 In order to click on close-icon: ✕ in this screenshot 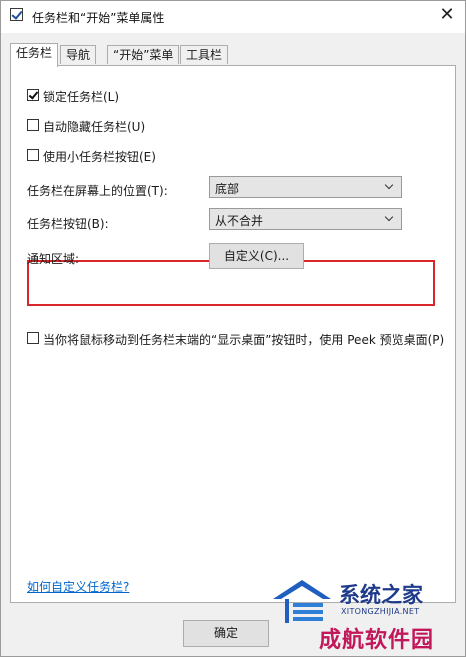, I will do `click(447, 14)`.